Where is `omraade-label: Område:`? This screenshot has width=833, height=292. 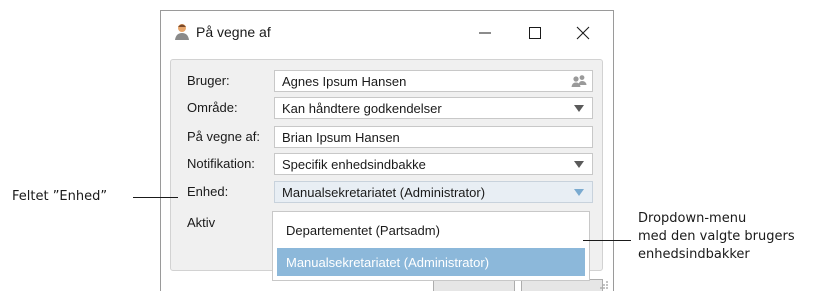 omraade-label: Område: is located at coordinates (212, 107).